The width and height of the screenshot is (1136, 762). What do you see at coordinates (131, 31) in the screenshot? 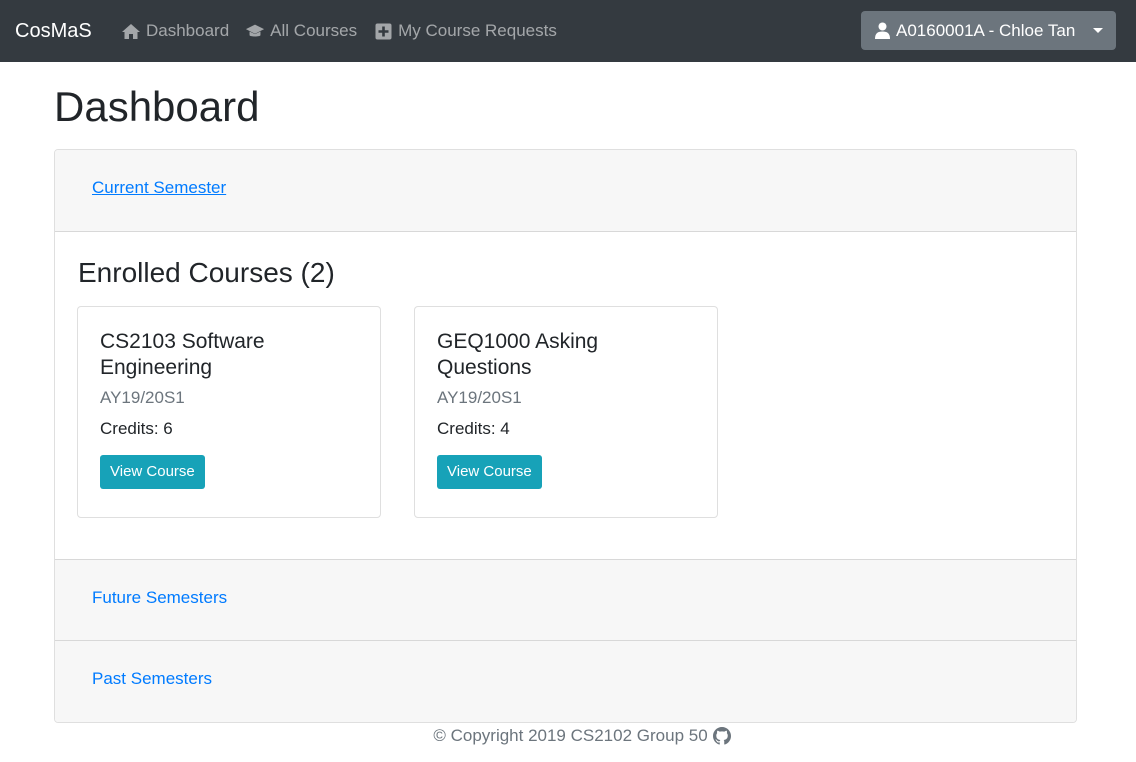
I see `home-icon` at bounding box center [131, 31].